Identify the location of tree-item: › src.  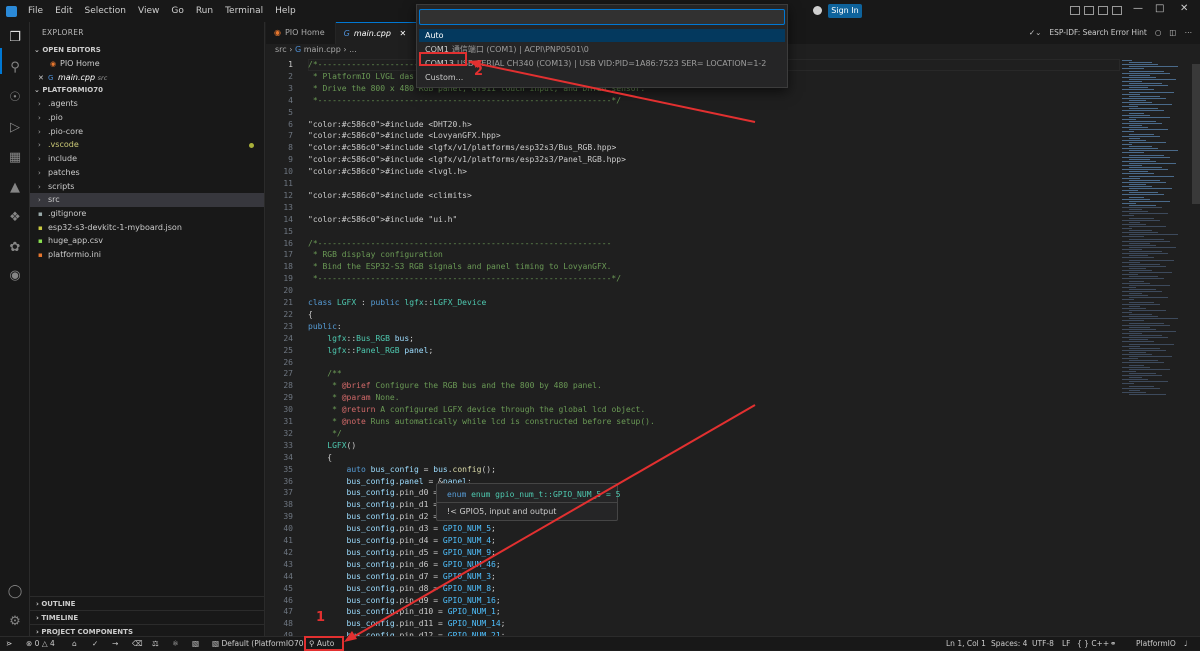
(147, 200).